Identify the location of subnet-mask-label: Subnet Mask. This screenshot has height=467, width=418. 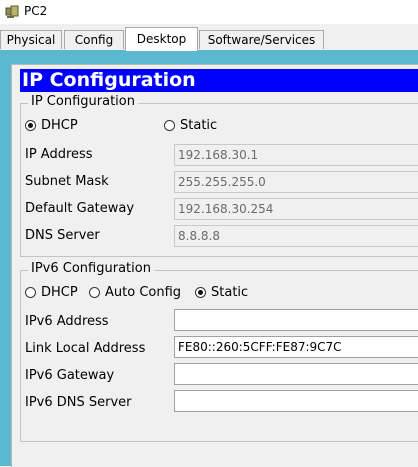
(67, 181).